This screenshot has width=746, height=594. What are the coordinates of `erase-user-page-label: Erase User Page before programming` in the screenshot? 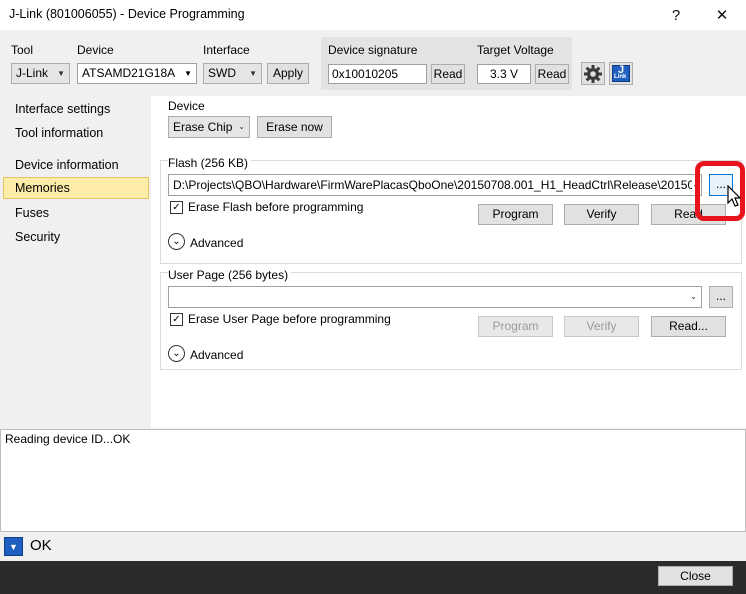 It's located at (289, 319).